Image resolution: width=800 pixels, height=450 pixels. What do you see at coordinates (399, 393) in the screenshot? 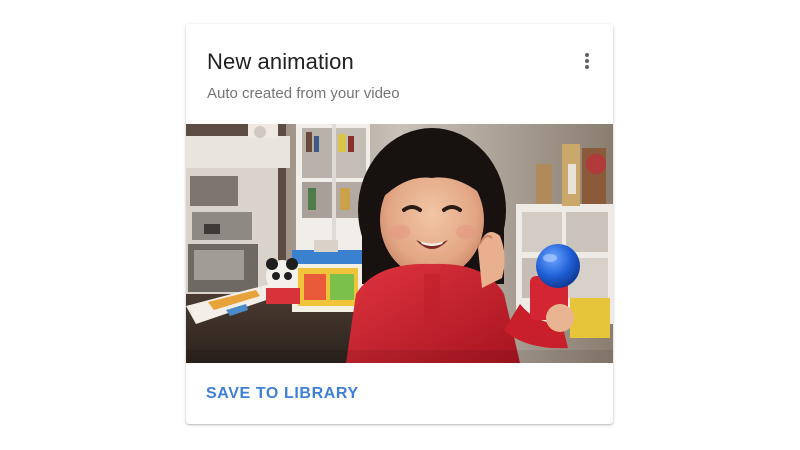
I see `card-actions: SAVE TO LIBRARY` at bounding box center [399, 393].